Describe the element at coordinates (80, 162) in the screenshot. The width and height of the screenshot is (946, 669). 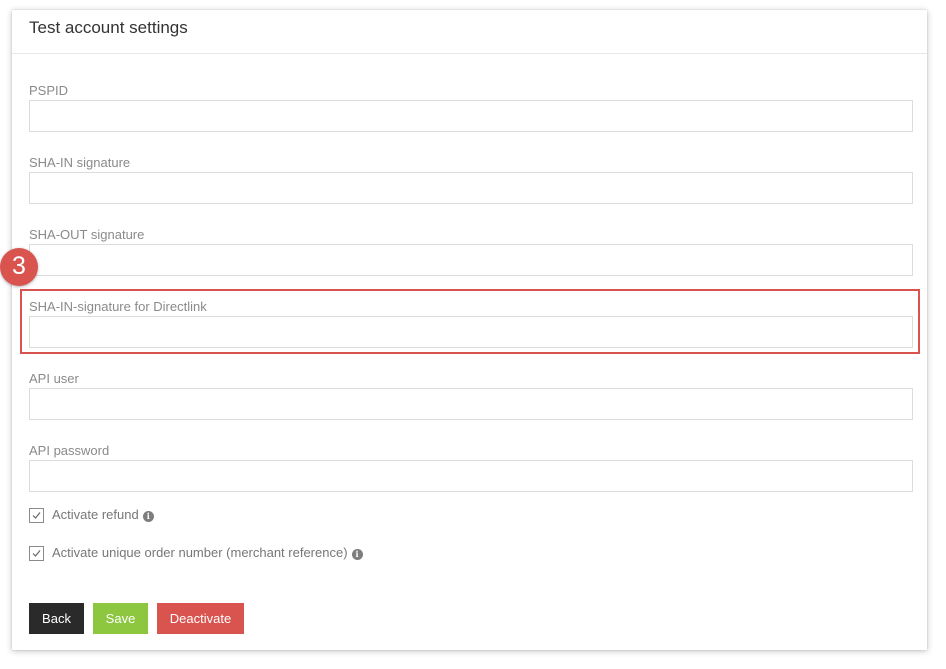
I see `sha-in-label: SHA-IN signature` at that location.